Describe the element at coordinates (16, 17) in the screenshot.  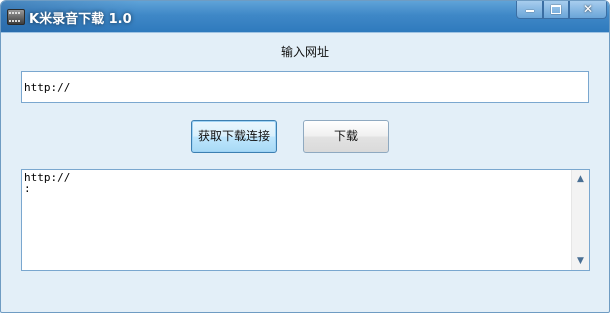
I see `film-strip-icon` at that location.